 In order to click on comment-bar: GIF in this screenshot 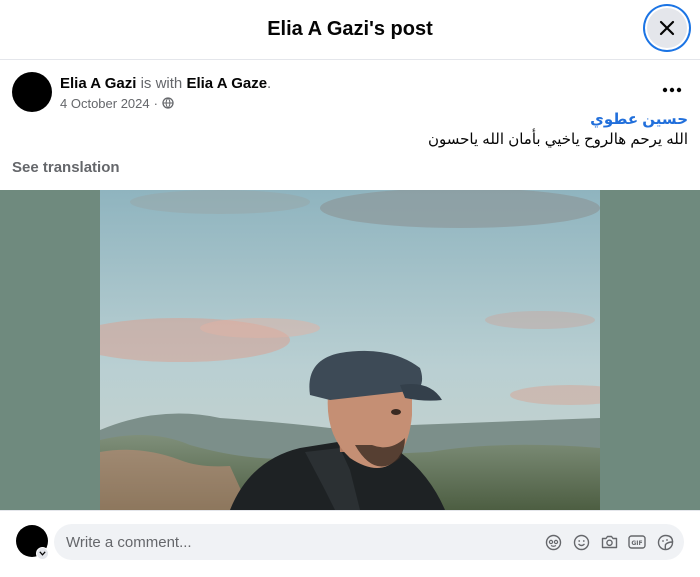, I will do `click(350, 543)`.